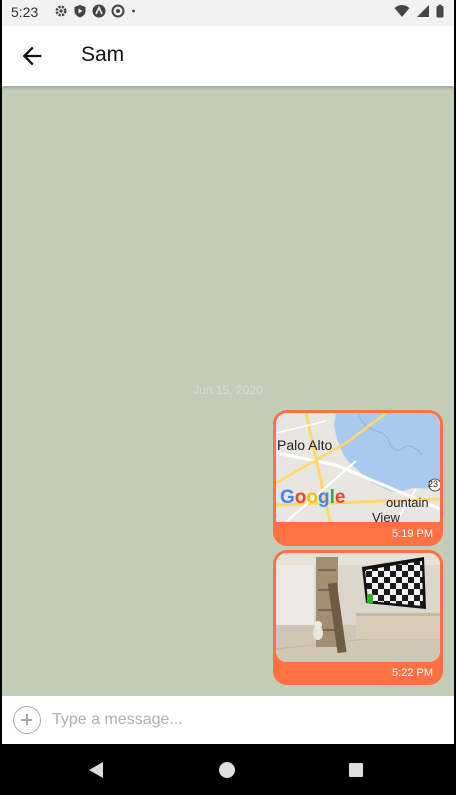  I want to click on message-input, so click(242, 720).